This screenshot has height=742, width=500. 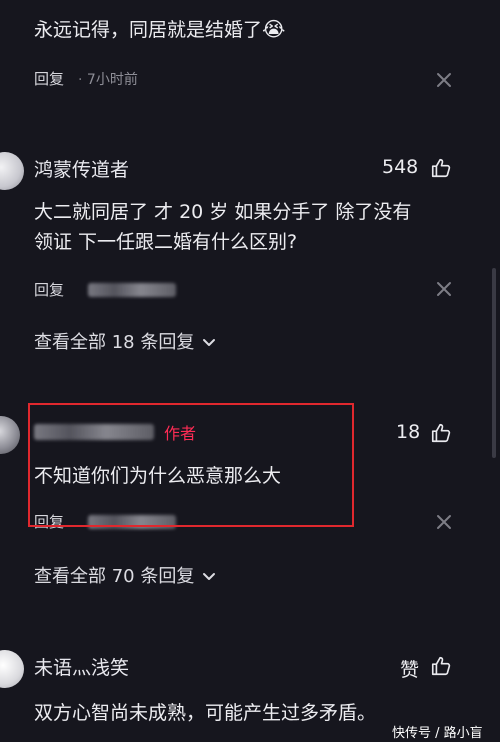 What do you see at coordinates (191, 465) in the screenshot?
I see `highlight-box` at bounding box center [191, 465].